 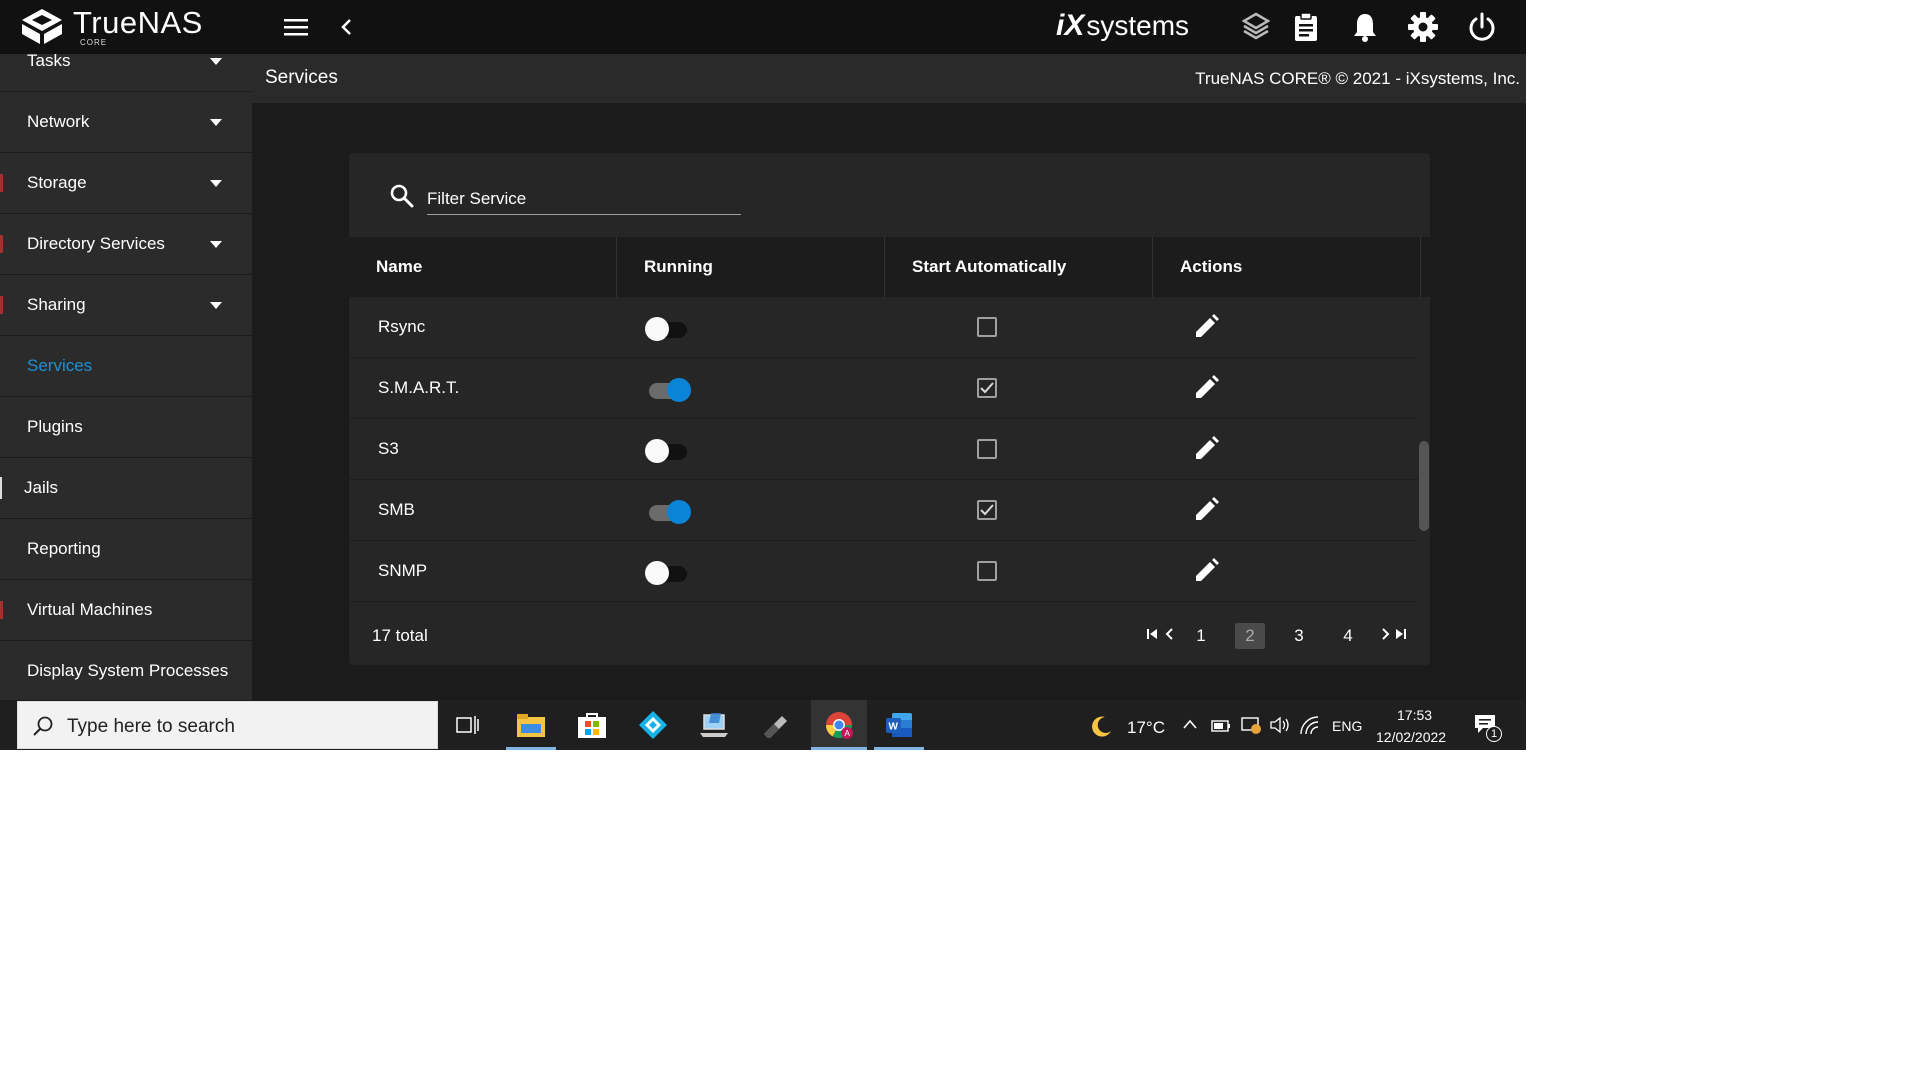 I want to click on settings-button, so click(x=1423, y=27).